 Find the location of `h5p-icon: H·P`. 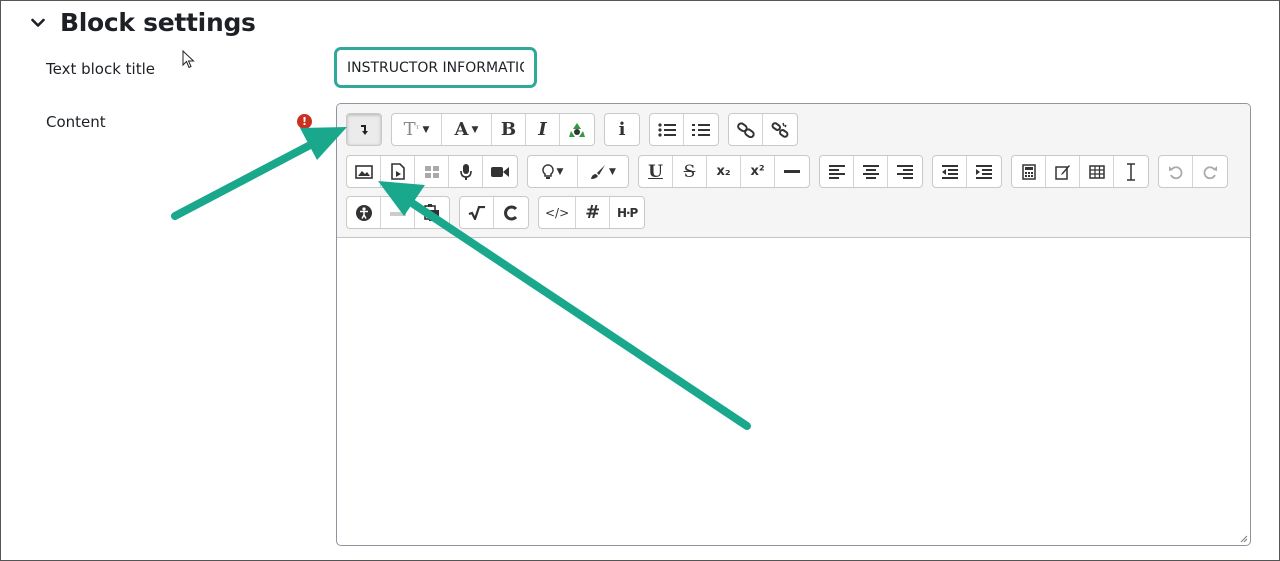

h5p-icon: H·P is located at coordinates (627, 212).